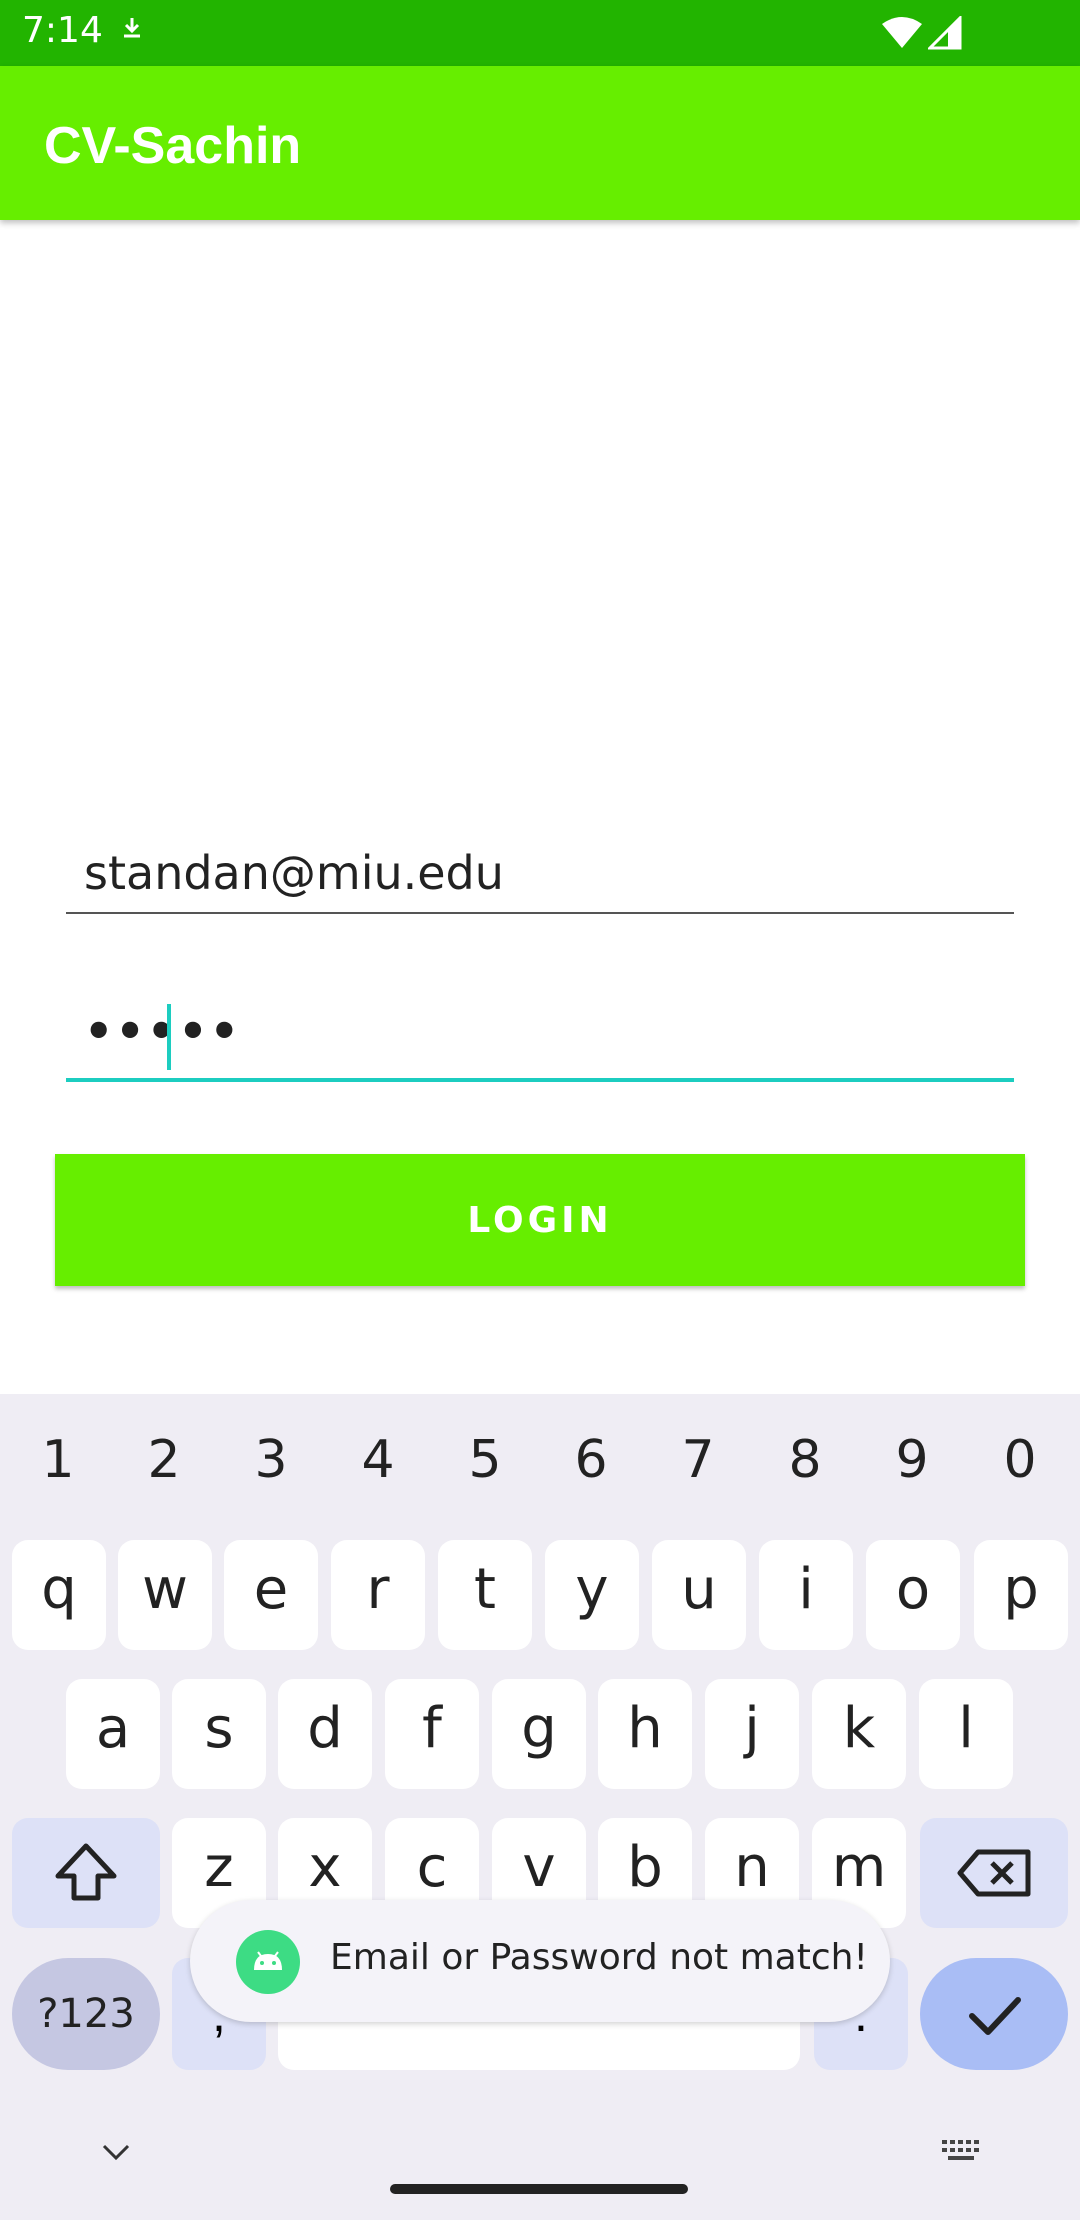 Image resolution: width=1080 pixels, height=2220 pixels. What do you see at coordinates (962, 2155) in the screenshot?
I see `keyboard-switch-icon` at bounding box center [962, 2155].